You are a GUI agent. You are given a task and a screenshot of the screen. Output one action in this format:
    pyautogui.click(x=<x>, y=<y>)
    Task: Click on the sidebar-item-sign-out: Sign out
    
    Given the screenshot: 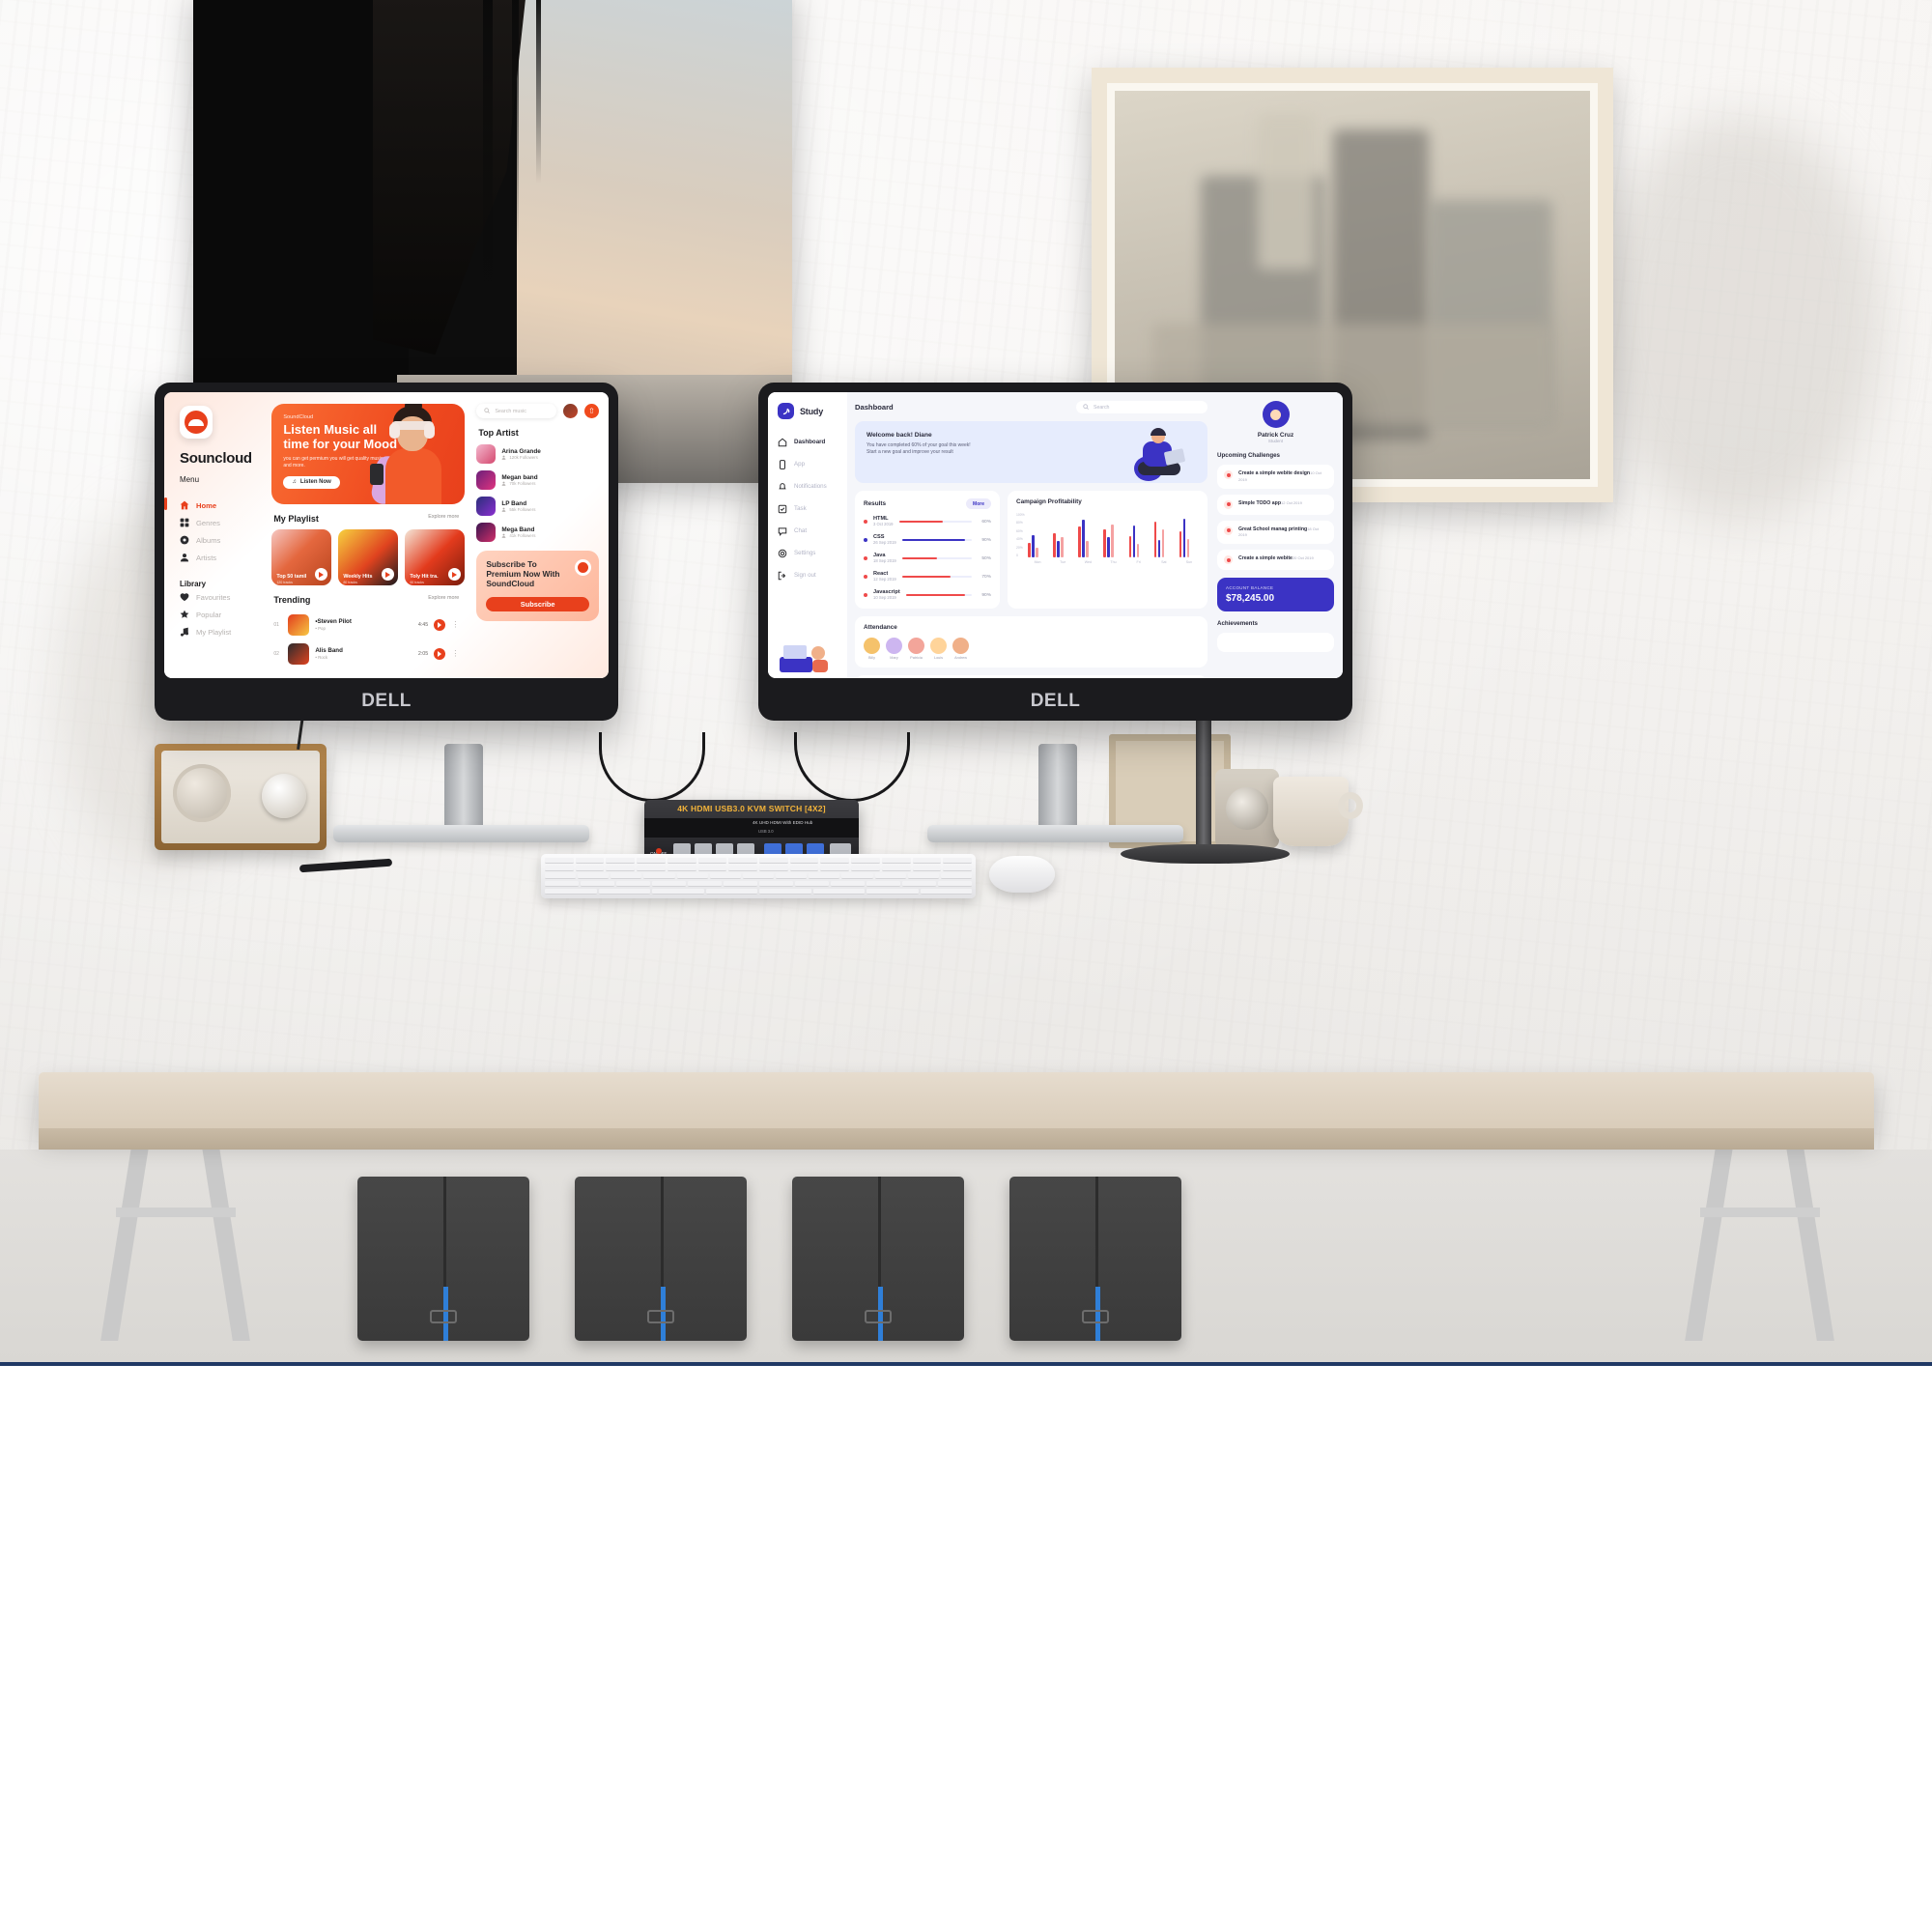 What is the action you would take?
    pyautogui.click(x=808, y=575)
    